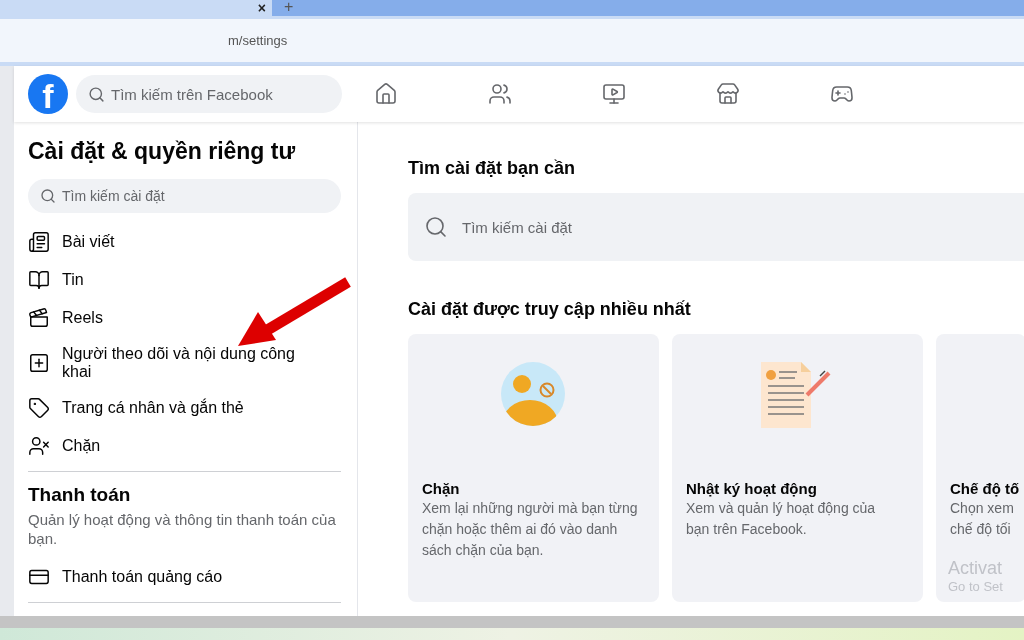 The width and height of the screenshot is (1024, 640). I want to click on settings-item: Thanh toán quảng cáo, so click(184, 577).